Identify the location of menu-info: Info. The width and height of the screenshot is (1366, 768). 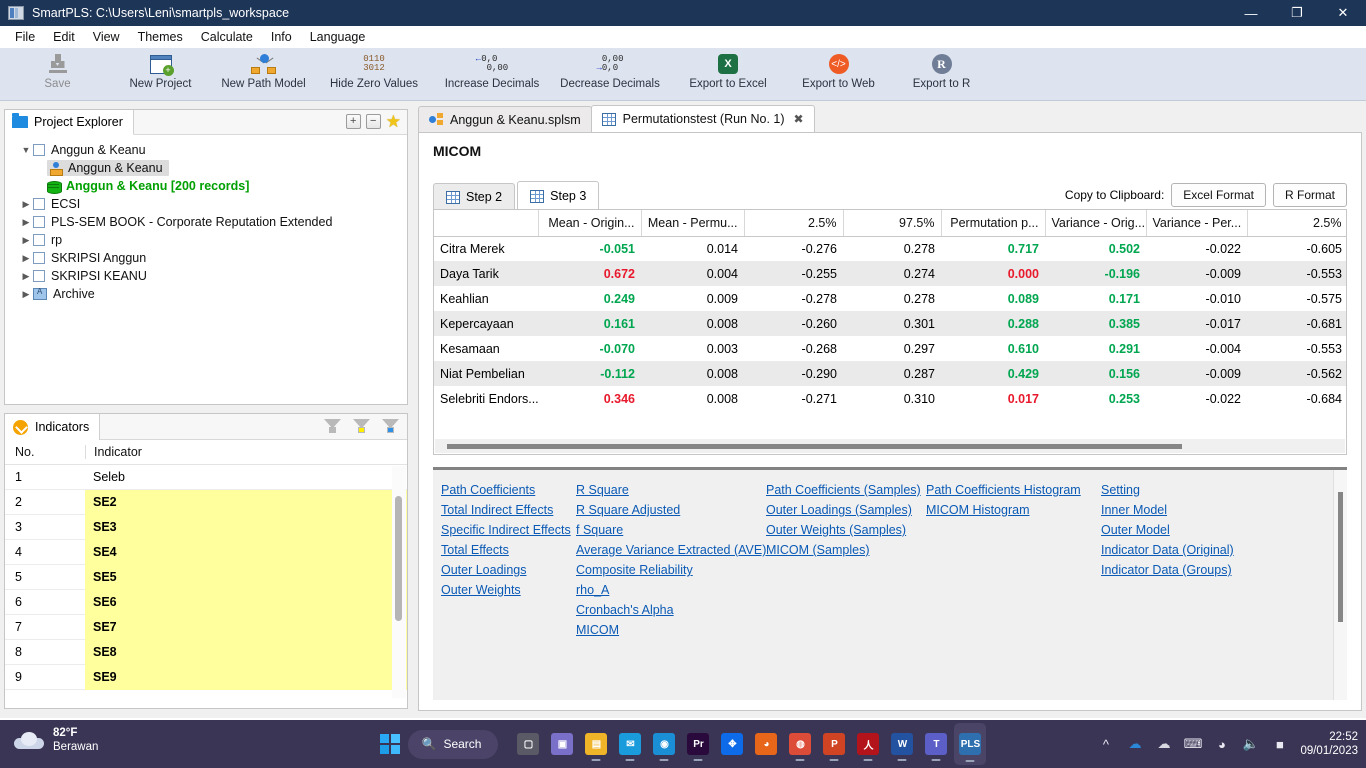
(281, 37).